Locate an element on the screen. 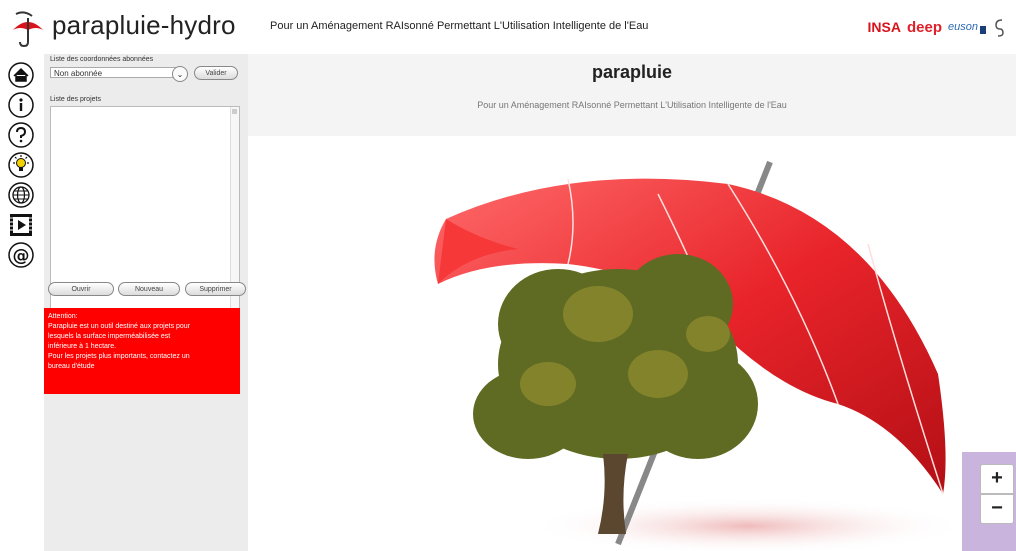 The width and height of the screenshot is (1016, 551). nav-icon-bar: @ is located at coordinates (22, 167).